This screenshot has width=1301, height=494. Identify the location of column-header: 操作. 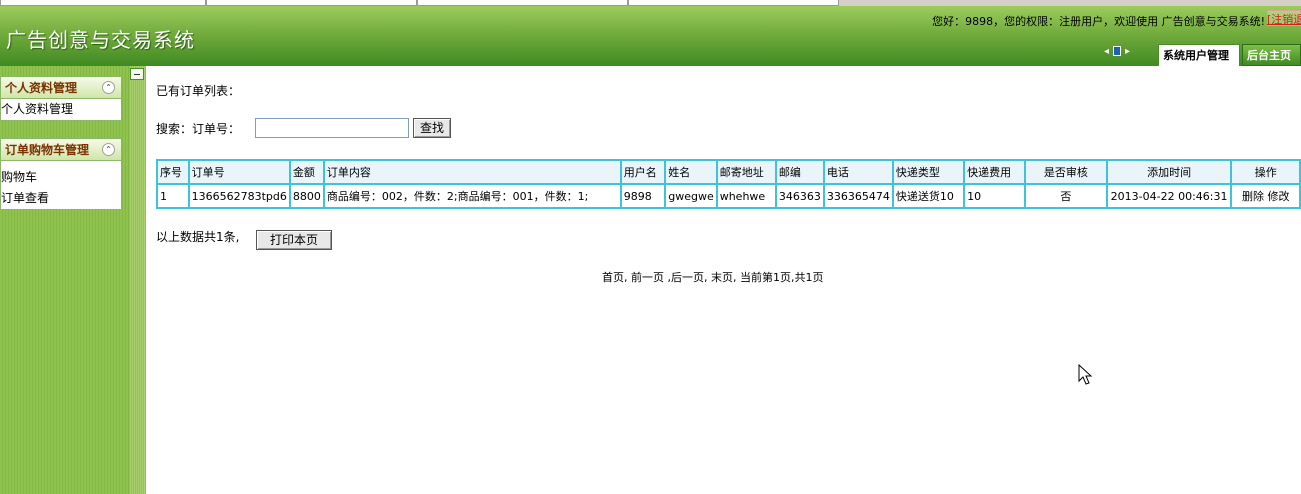
(1265, 172).